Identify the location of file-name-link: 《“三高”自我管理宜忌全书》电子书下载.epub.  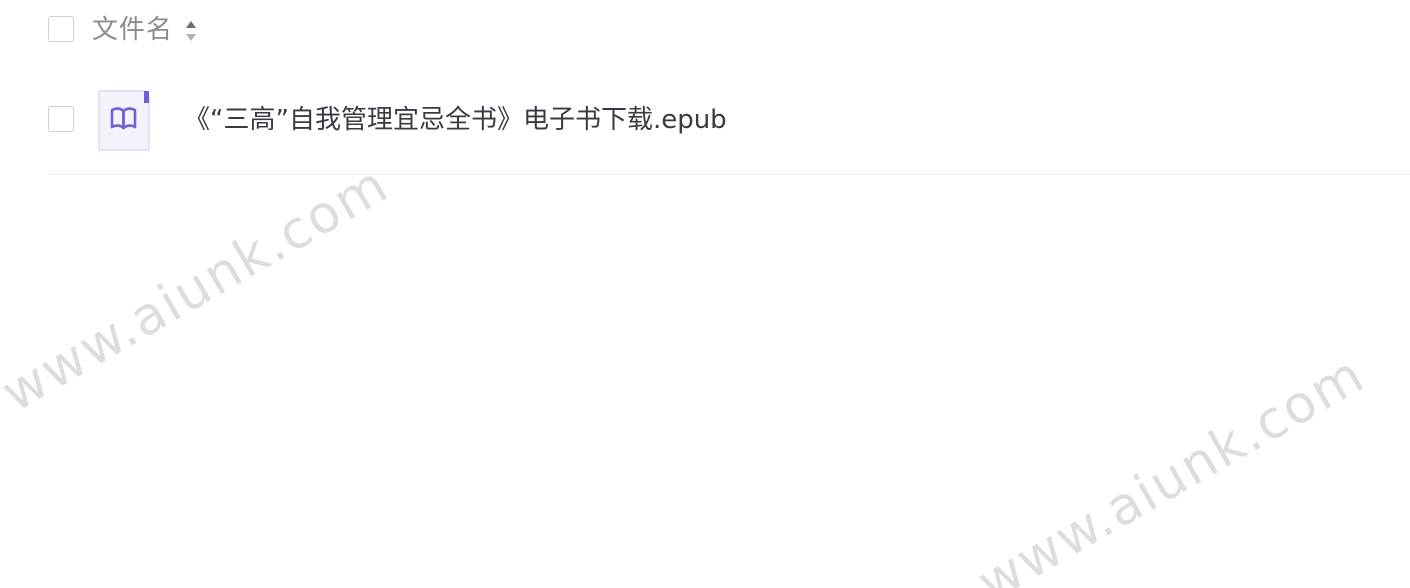
(455, 120).